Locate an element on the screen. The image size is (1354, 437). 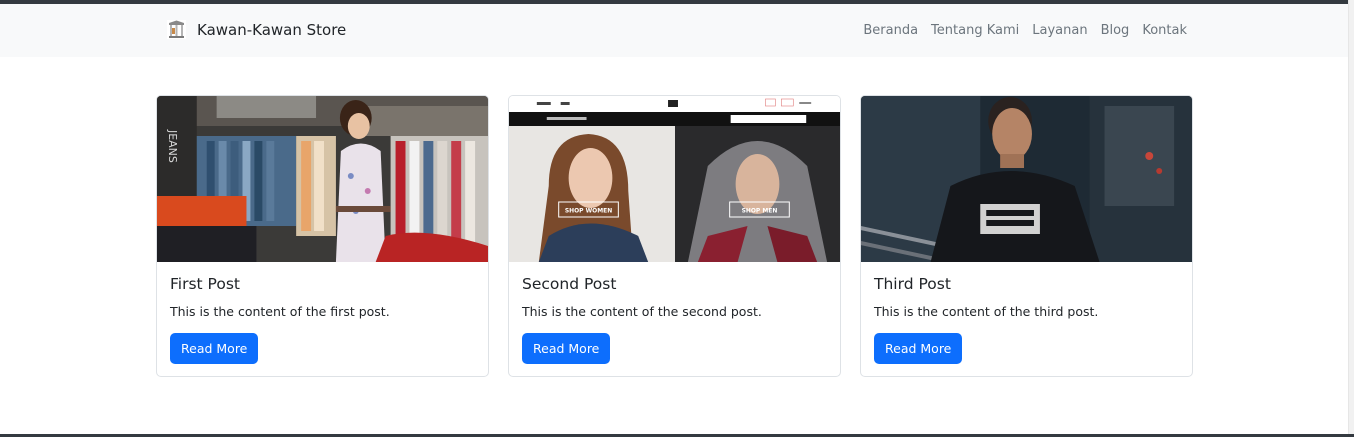
nav-link-kontak: Kontak is located at coordinates (1164, 30).